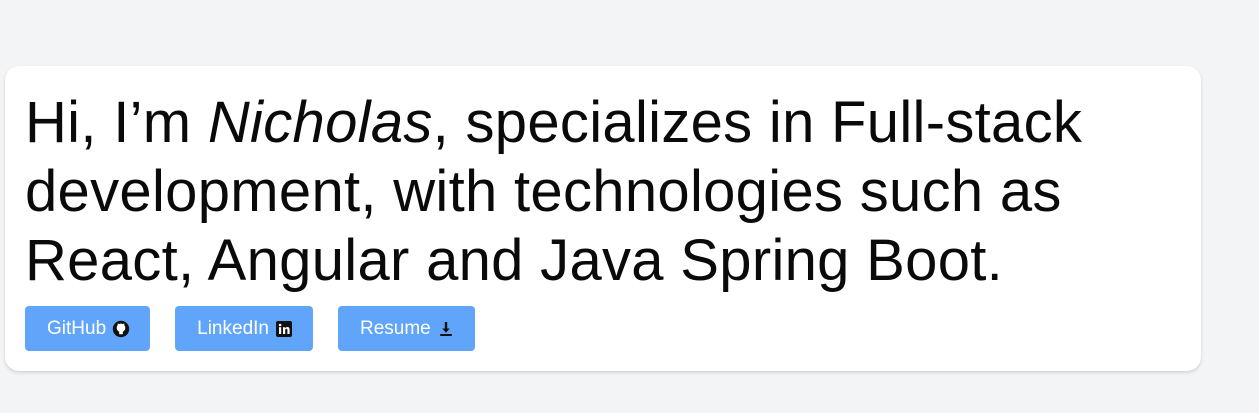 This screenshot has height=413, width=1259. Describe the element at coordinates (284, 329) in the screenshot. I see `linkedin-icon` at that location.